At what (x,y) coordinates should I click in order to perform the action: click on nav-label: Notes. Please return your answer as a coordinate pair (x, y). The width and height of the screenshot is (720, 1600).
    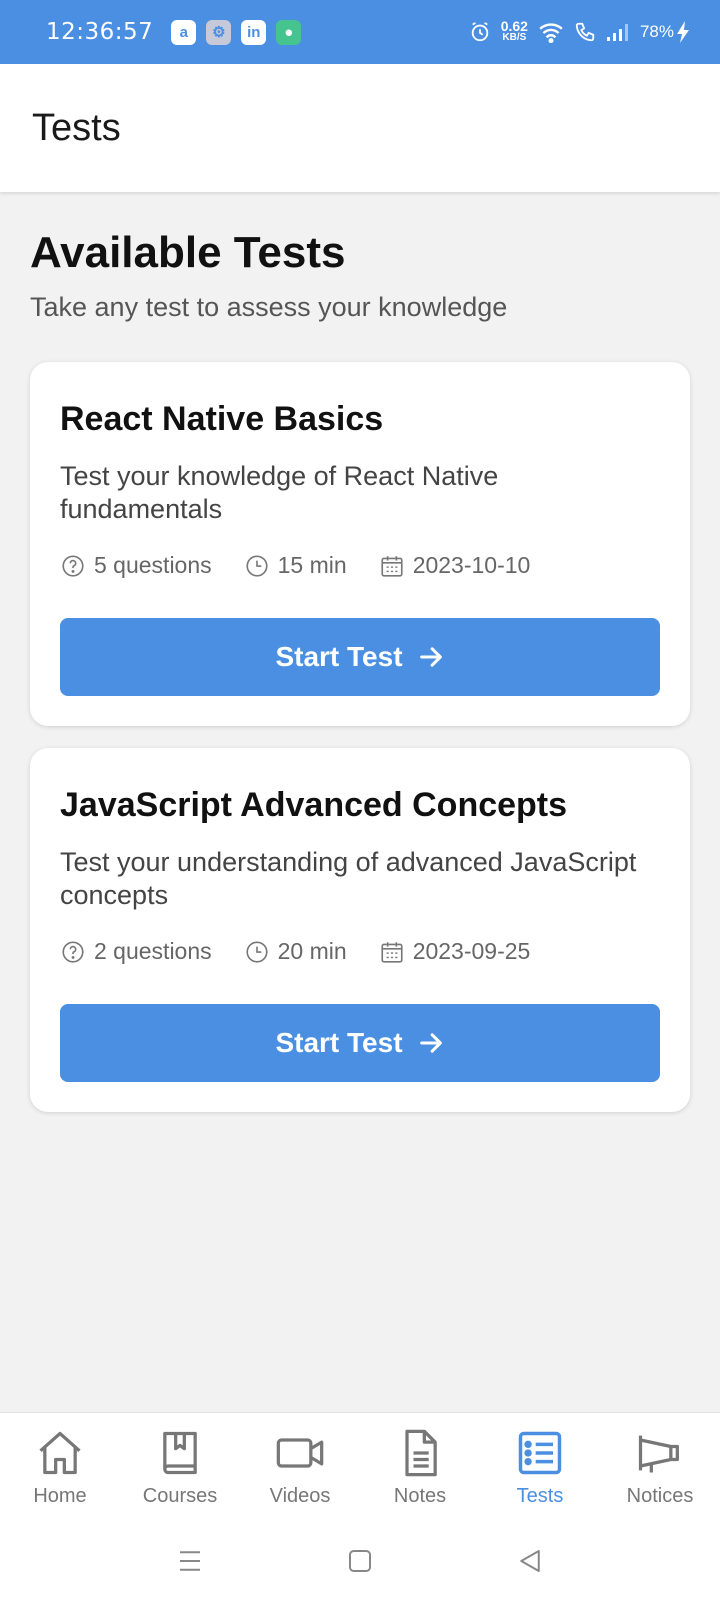
    Looking at the image, I should click on (420, 1496).